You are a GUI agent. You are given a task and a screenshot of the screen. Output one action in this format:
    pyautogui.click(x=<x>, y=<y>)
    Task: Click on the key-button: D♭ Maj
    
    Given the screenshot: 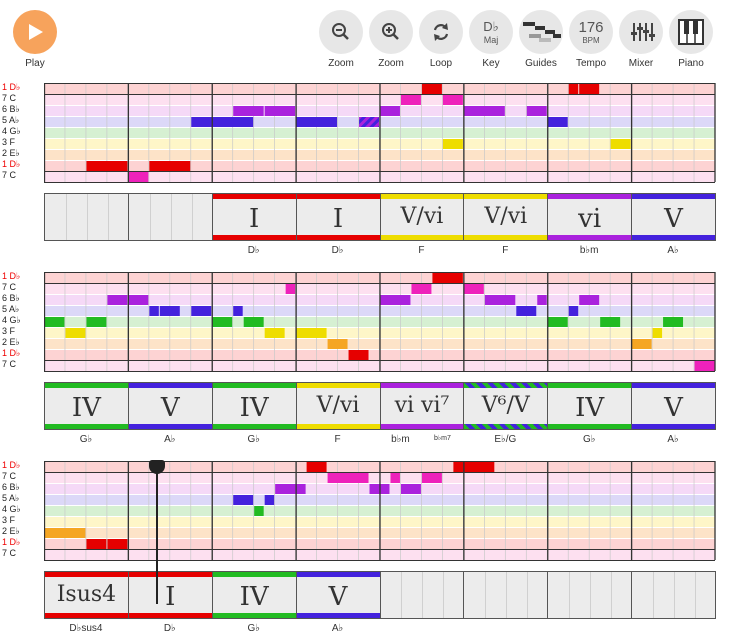 What is the action you would take?
    pyautogui.click(x=491, y=32)
    